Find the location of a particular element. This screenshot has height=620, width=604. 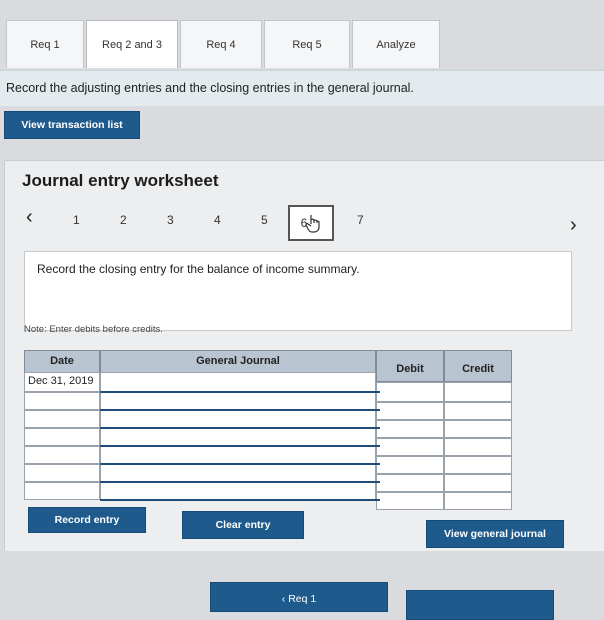

button-label: Clear entry is located at coordinates (243, 525).